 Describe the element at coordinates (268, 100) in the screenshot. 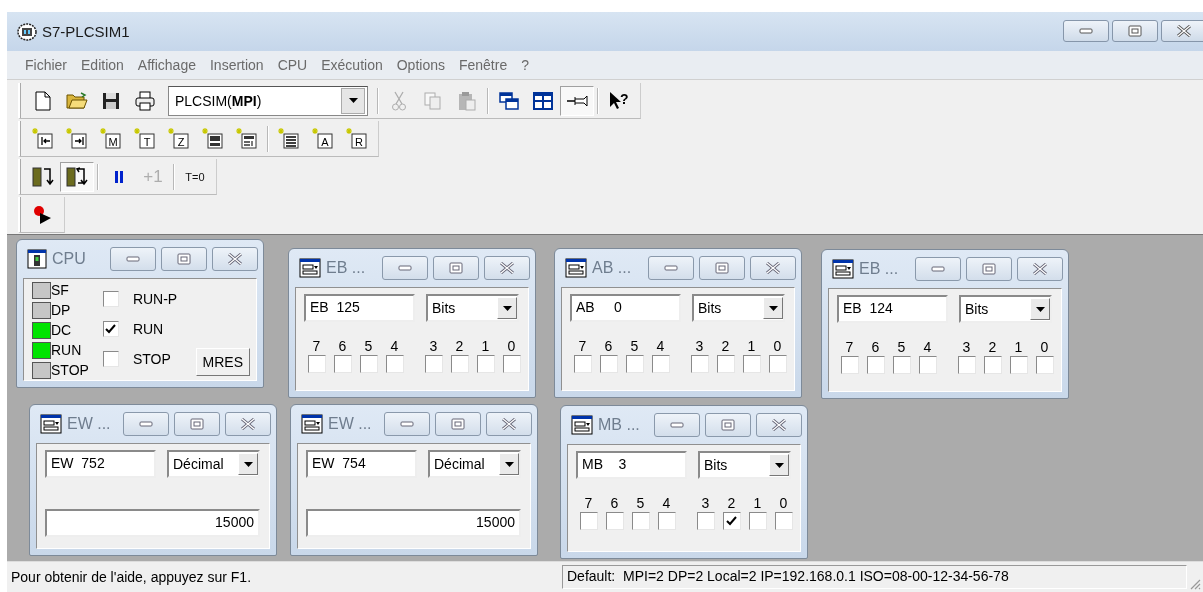

I see `connection-dropdown: PLCSIM(MPI)` at that location.